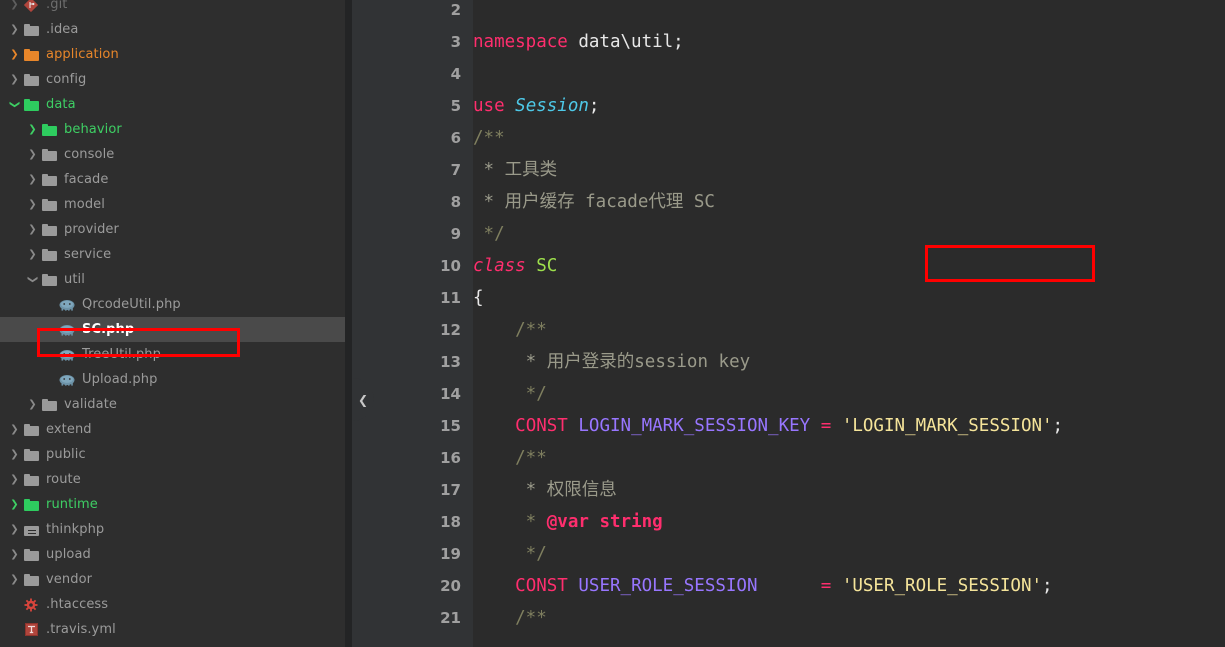  What do you see at coordinates (412, 554) in the screenshot?
I see `line-number: 19` at bounding box center [412, 554].